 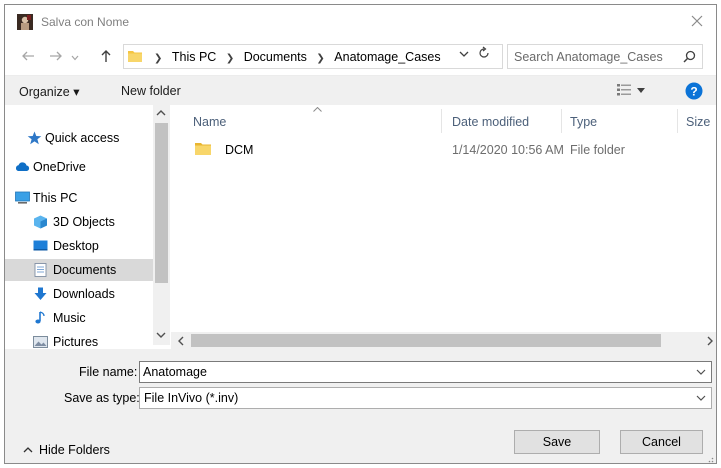 I want to click on scroll-left-arrow-icon, so click(x=181, y=341).